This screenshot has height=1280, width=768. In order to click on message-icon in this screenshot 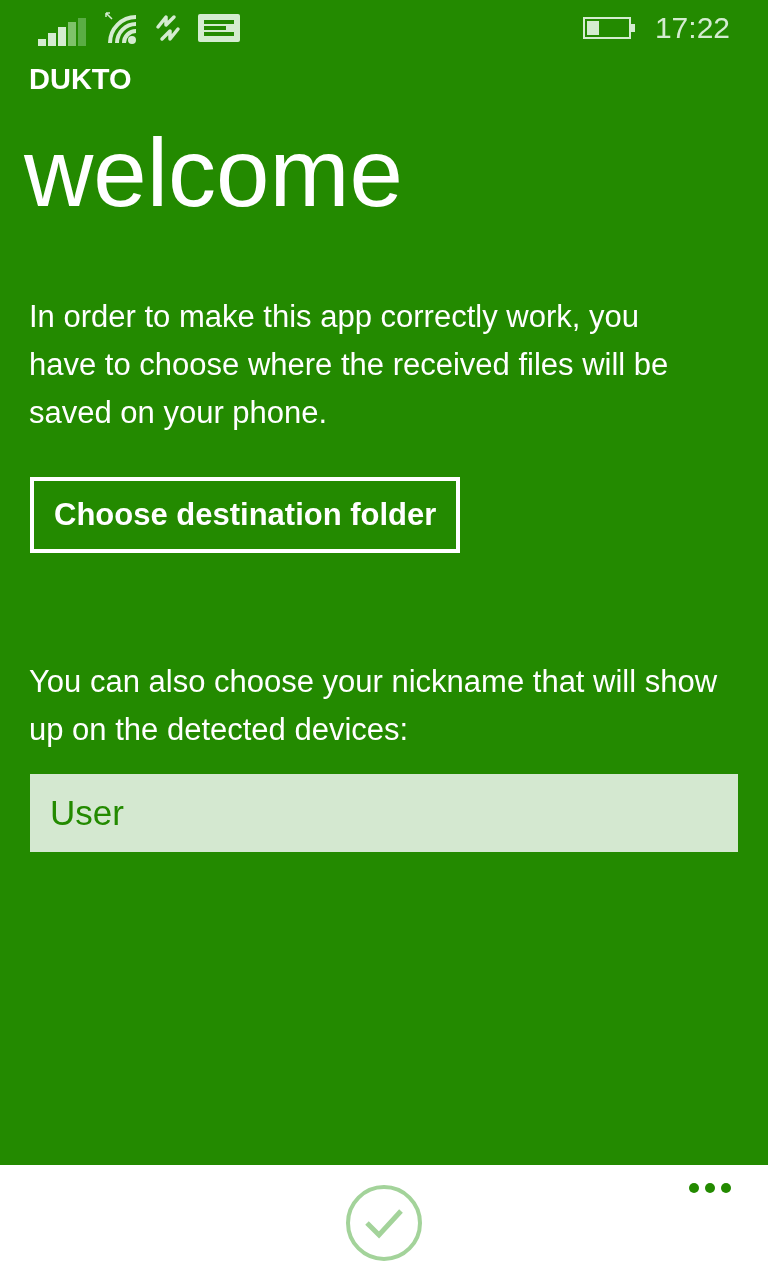, I will do `click(219, 27)`.